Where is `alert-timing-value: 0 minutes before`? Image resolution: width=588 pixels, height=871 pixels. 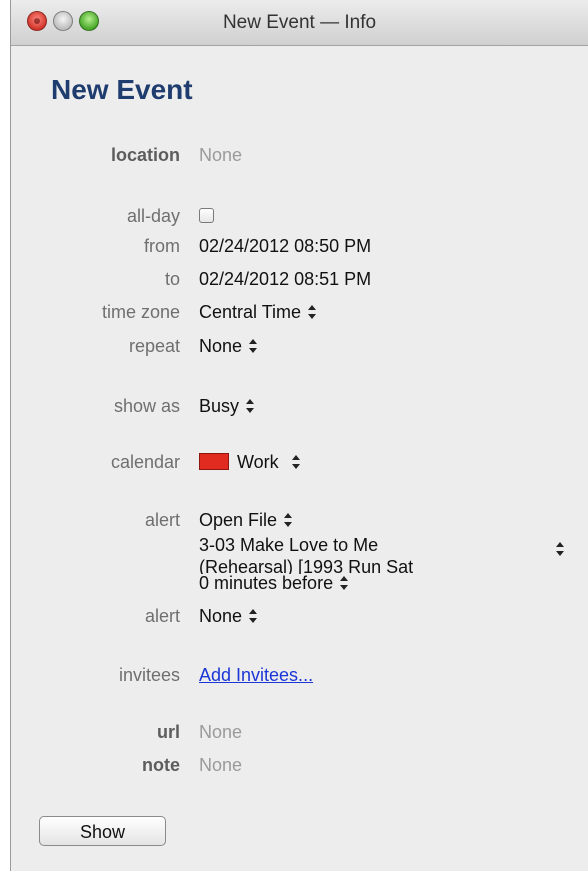
alert-timing-value: 0 minutes before is located at coordinates (266, 583).